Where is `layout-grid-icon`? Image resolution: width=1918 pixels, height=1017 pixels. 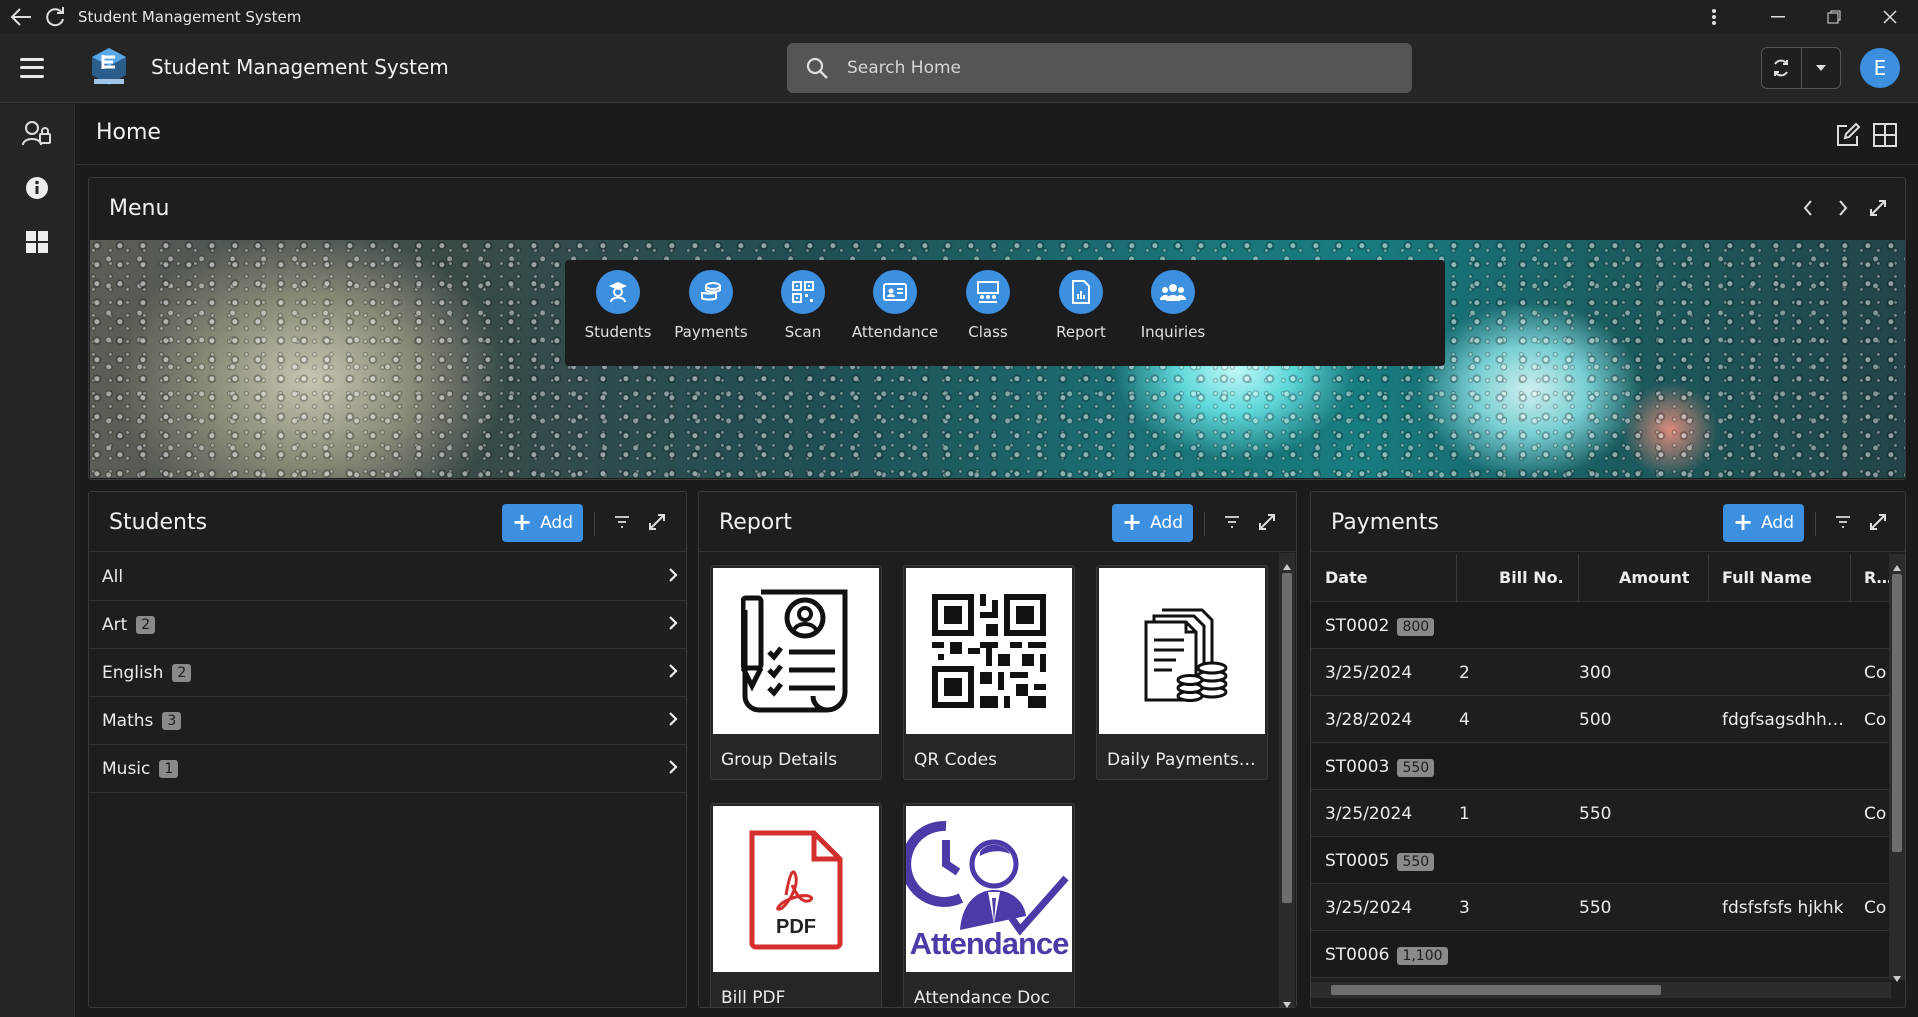
layout-grid-icon is located at coordinates (1885, 135).